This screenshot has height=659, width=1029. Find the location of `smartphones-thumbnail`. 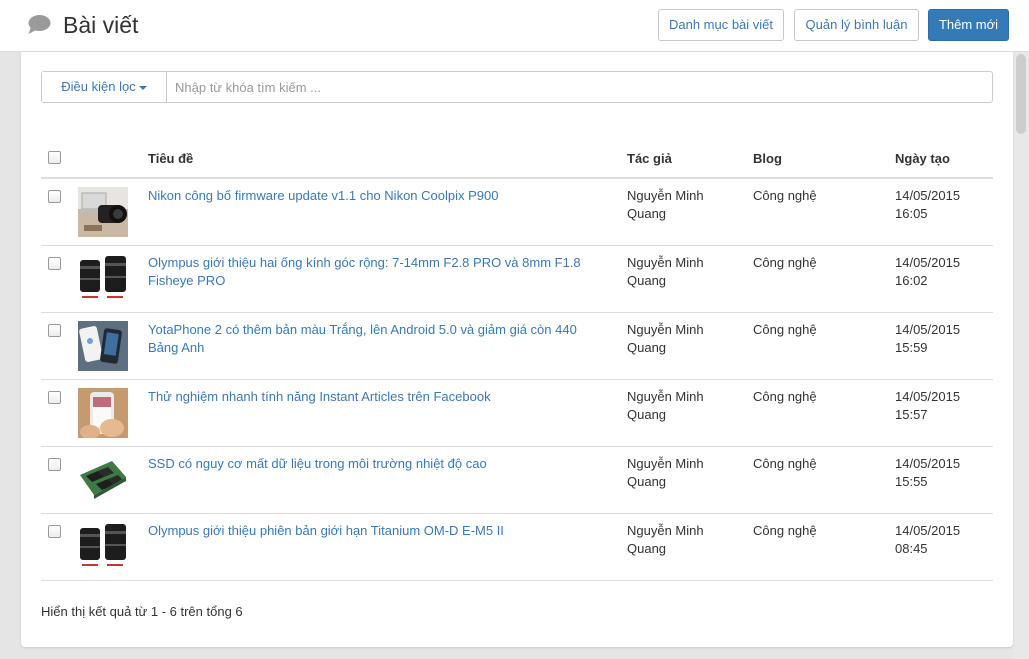

smartphones-thumbnail is located at coordinates (103, 346).